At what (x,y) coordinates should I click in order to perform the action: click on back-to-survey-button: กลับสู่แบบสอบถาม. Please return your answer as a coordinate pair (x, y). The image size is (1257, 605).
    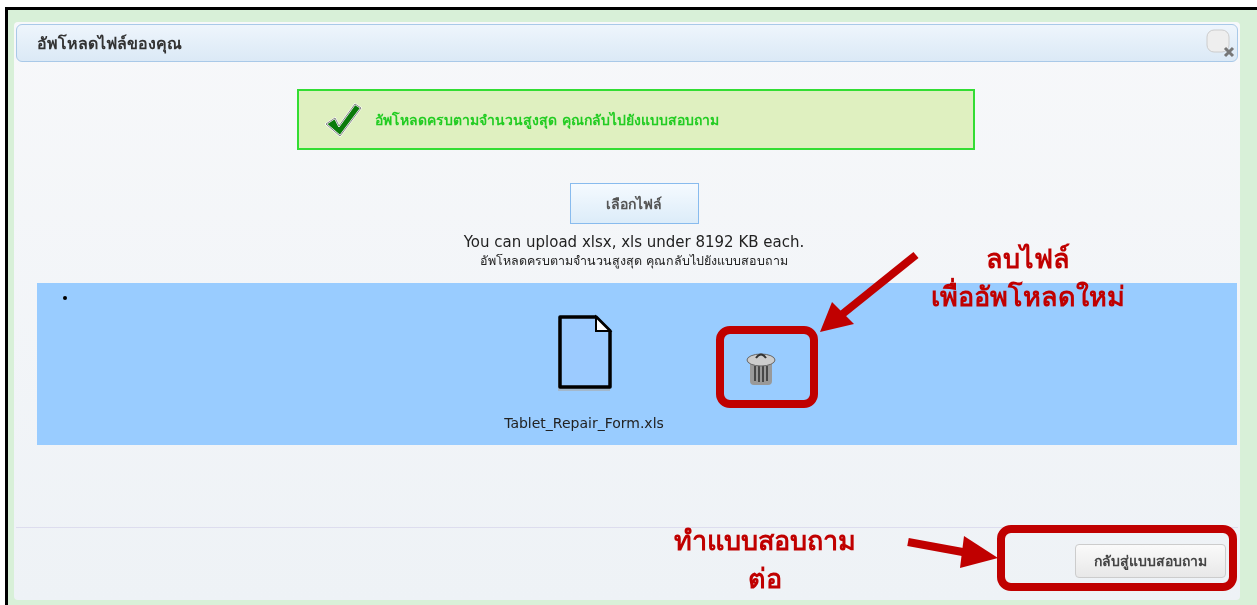
    Looking at the image, I should click on (1150, 561).